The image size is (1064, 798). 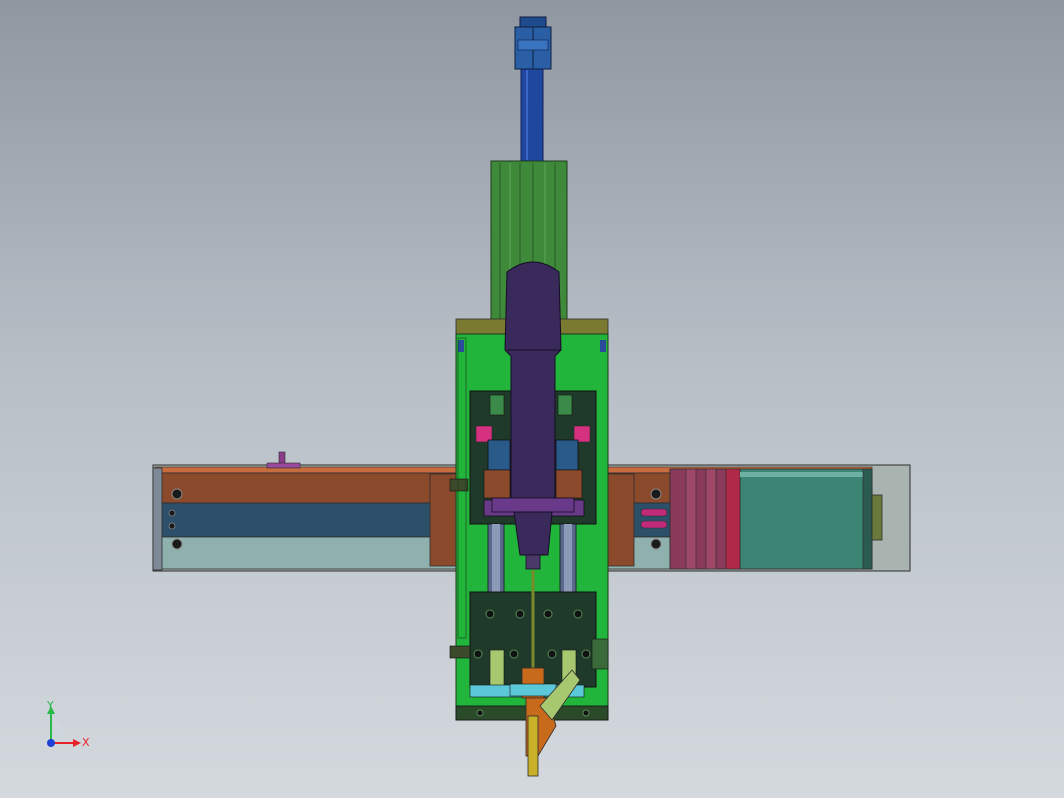 What do you see at coordinates (776, 519) in the screenshot?
I see `stepper-motor` at bounding box center [776, 519].